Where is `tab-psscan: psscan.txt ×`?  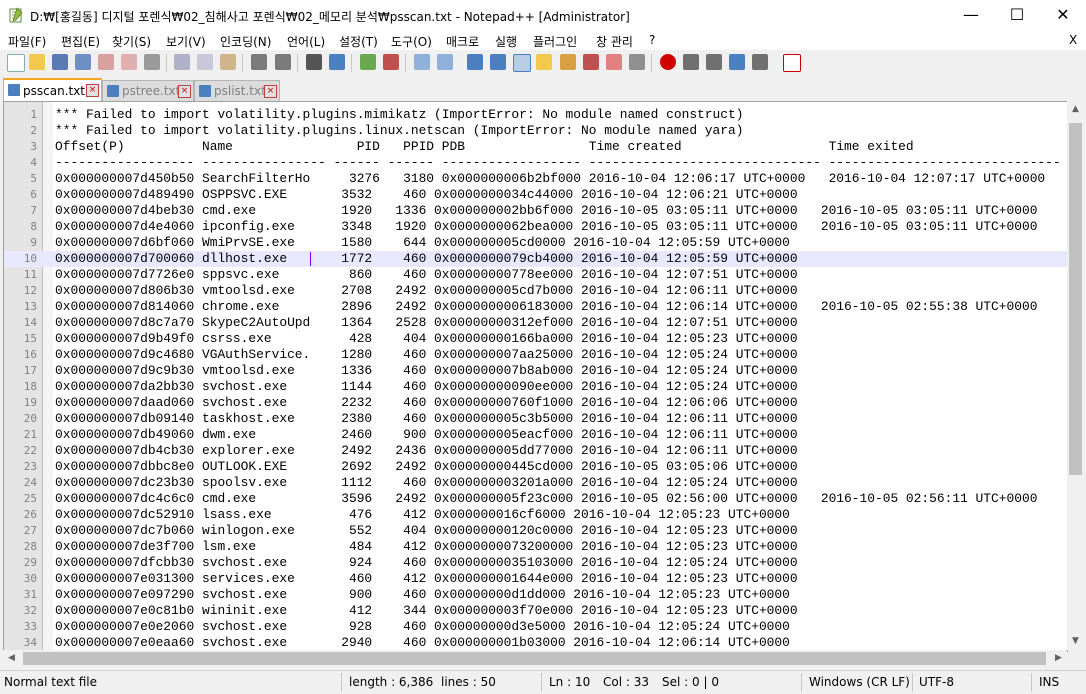
tab-psscan: psscan.txt × is located at coordinates (52, 90).